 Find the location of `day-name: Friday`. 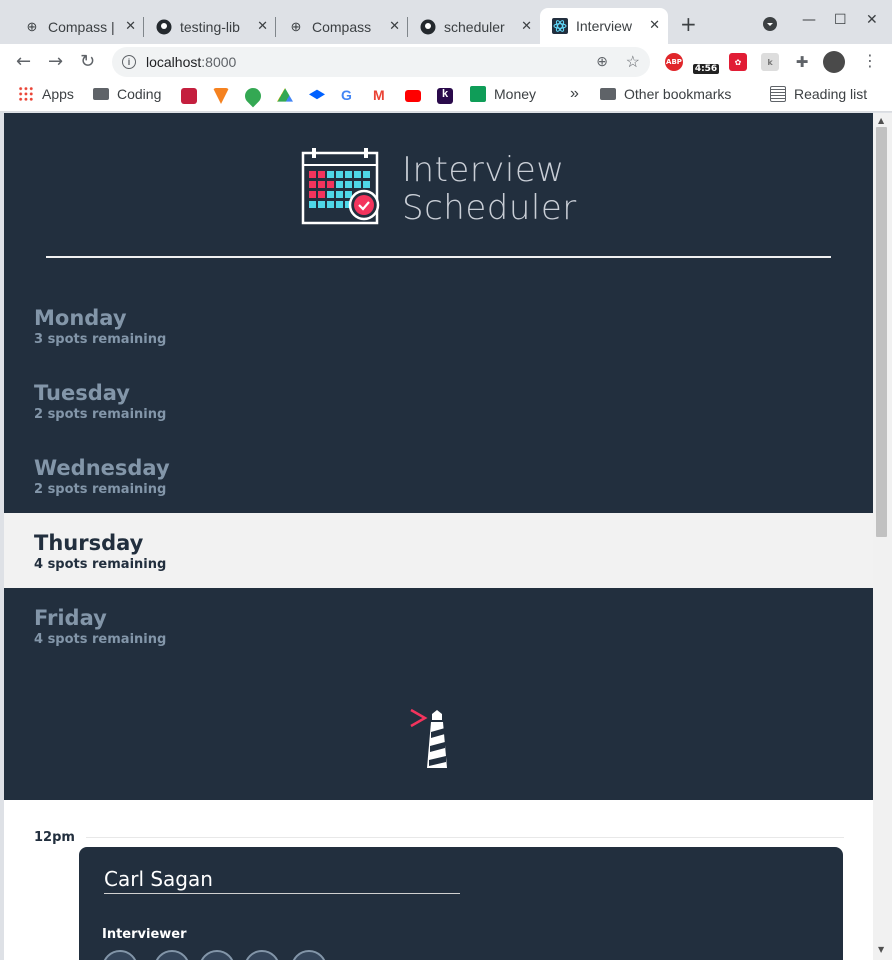

day-name: Friday is located at coordinates (70, 618).